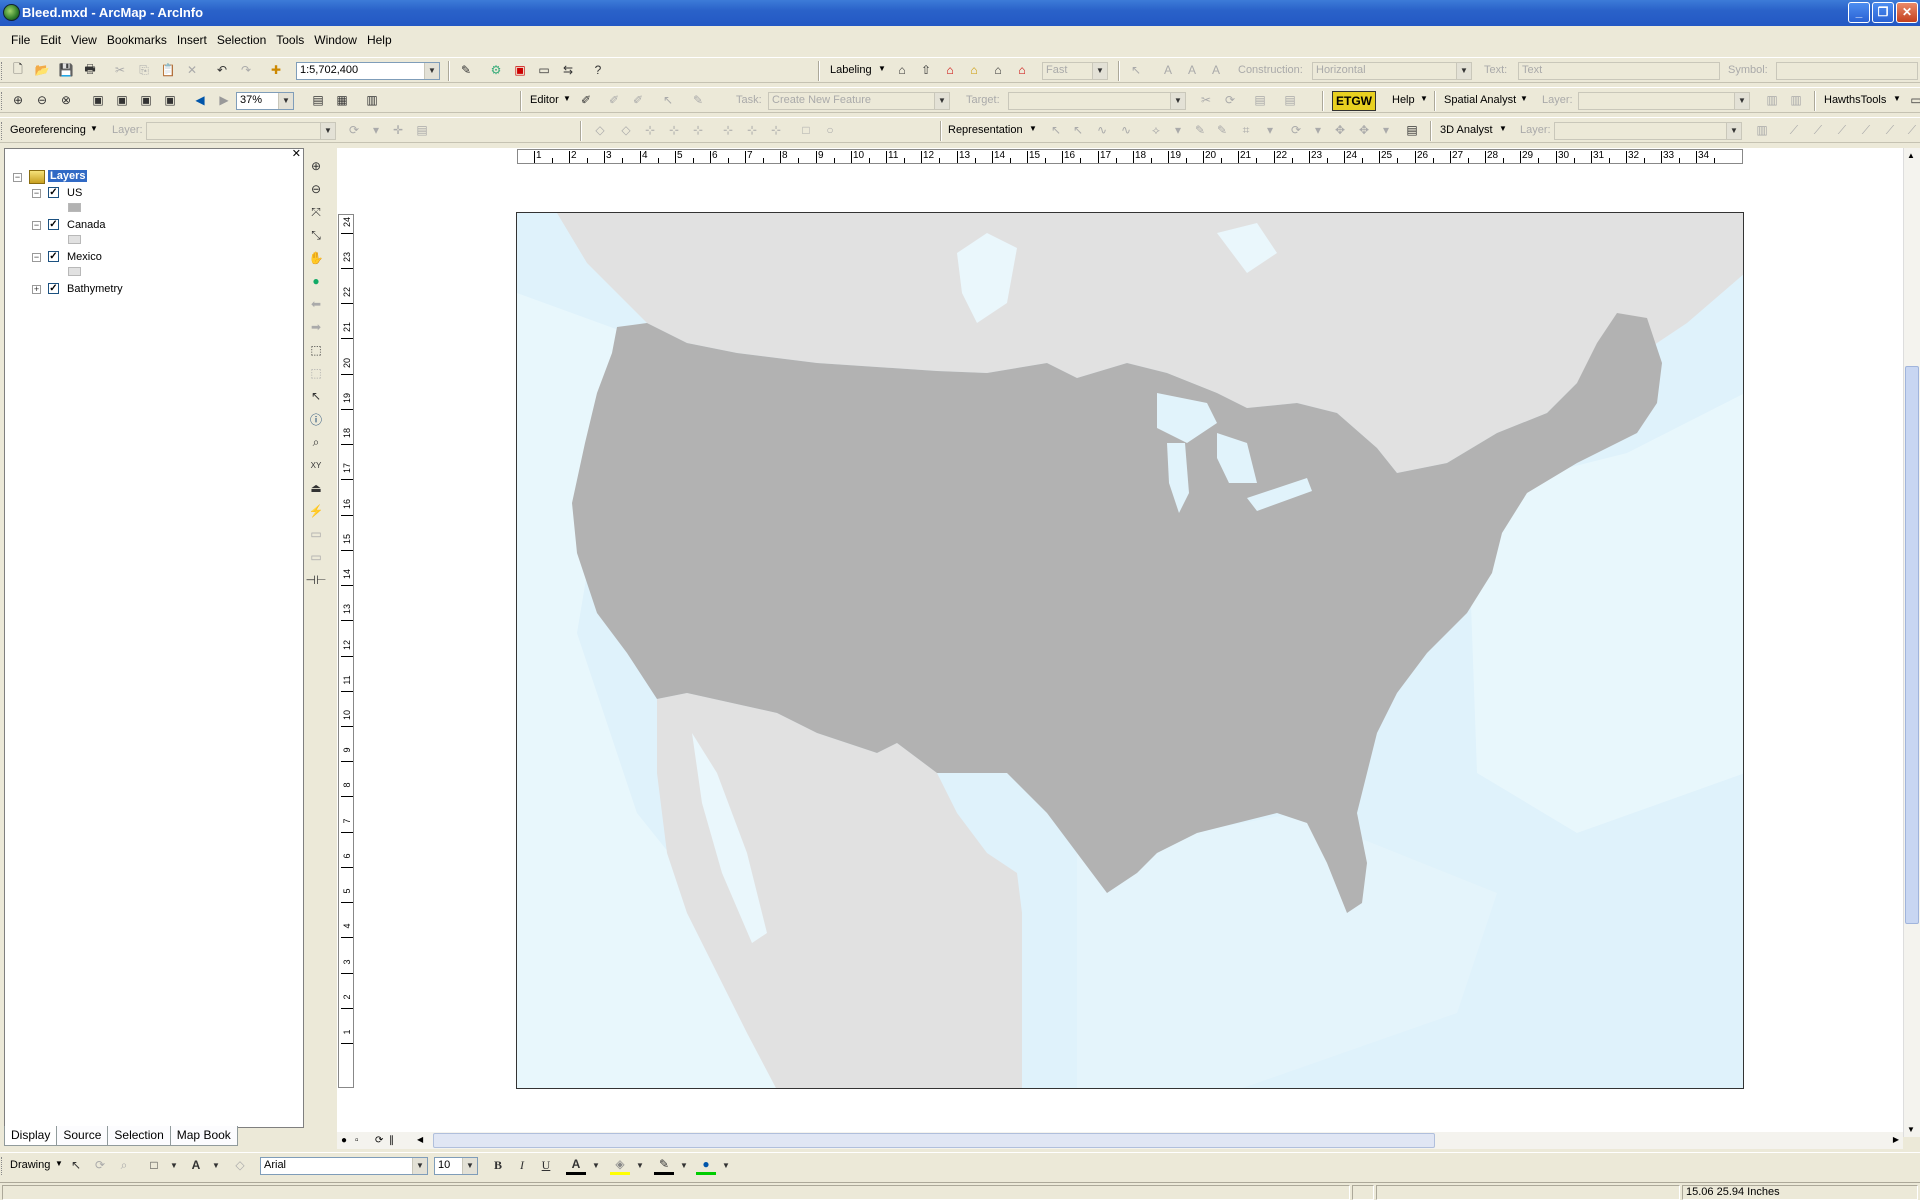 The width and height of the screenshot is (1920, 1200). I want to click on close-toc-icon: ✕, so click(296, 153).